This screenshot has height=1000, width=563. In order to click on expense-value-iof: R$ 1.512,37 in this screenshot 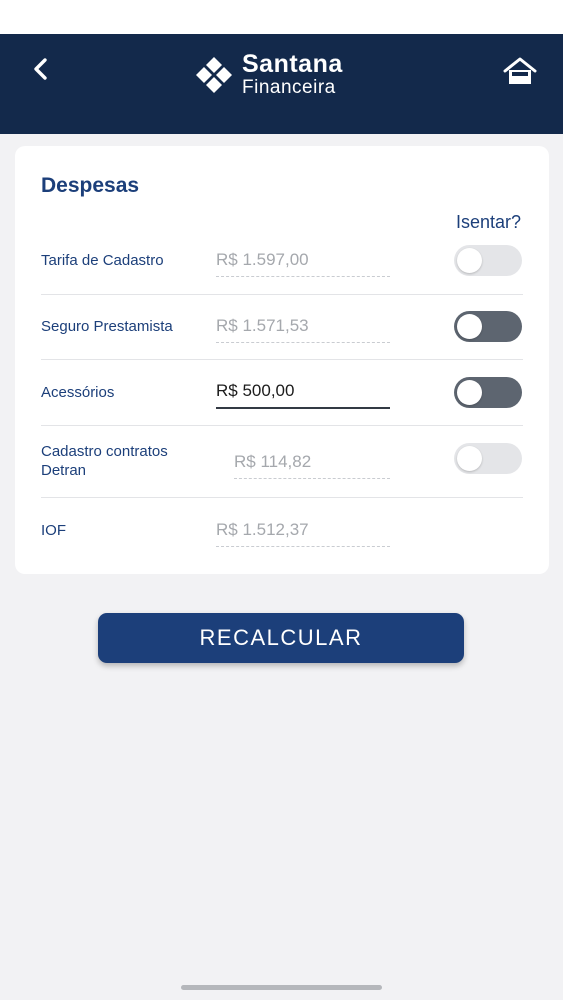, I will do `click(303, 533)`.